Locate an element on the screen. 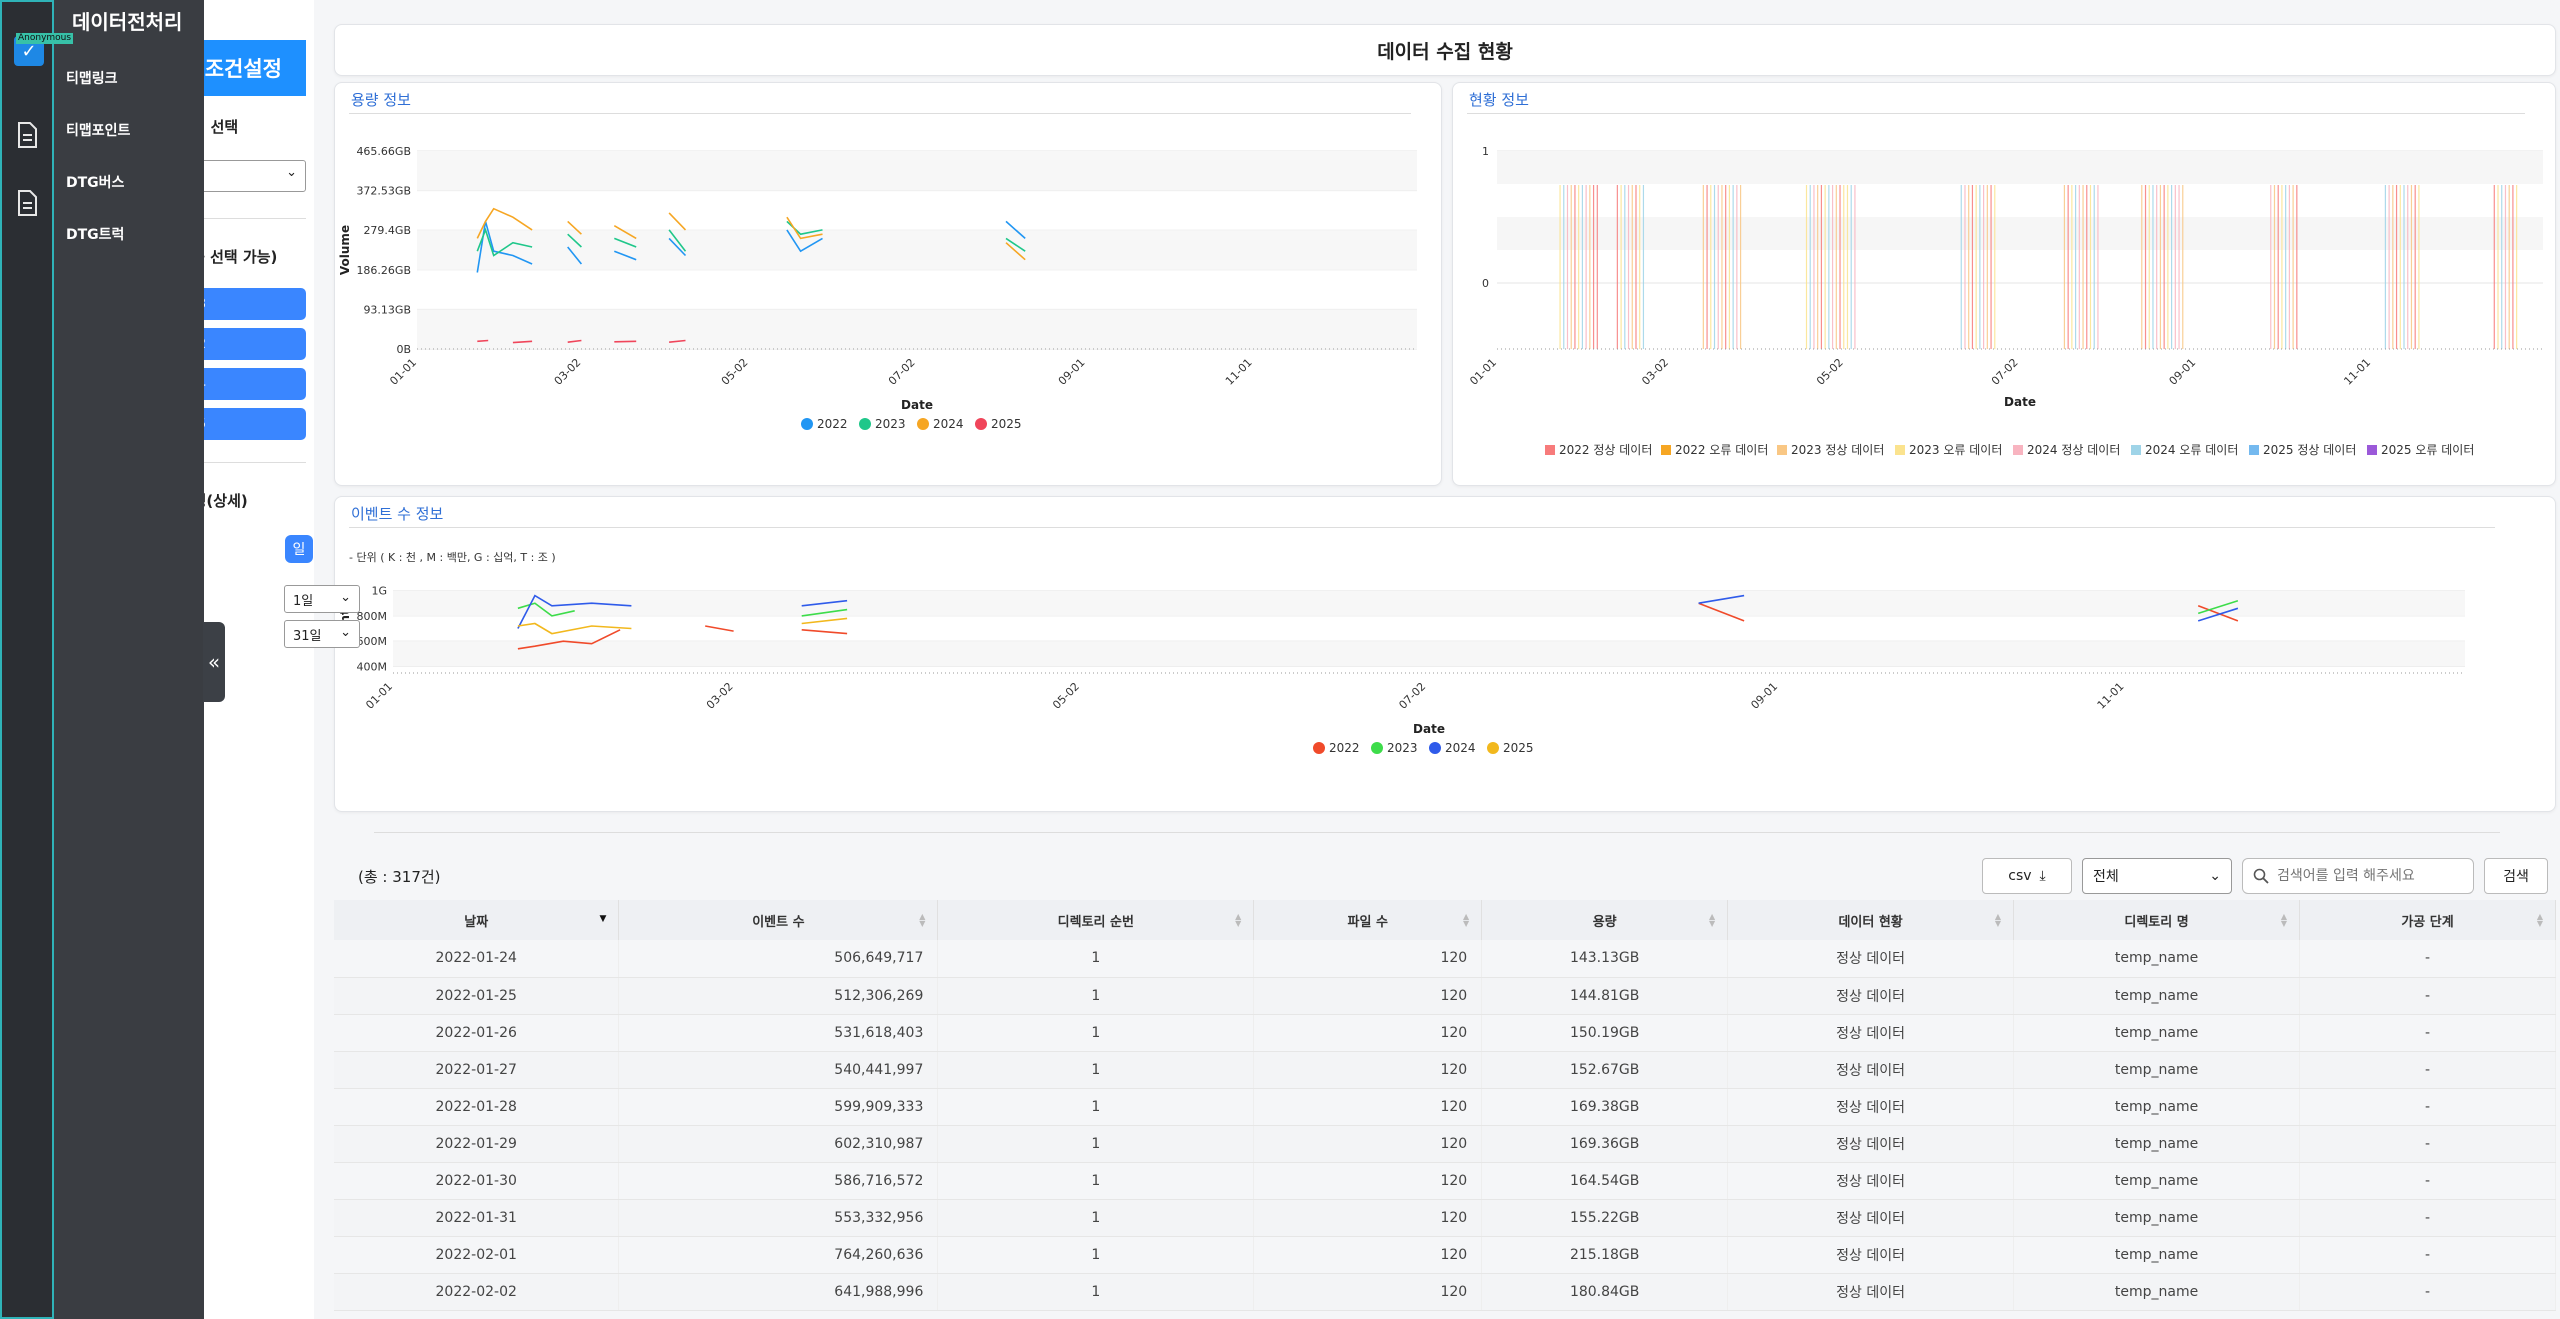  col-label: 파일 수 is located at coordinates (1367, 922).